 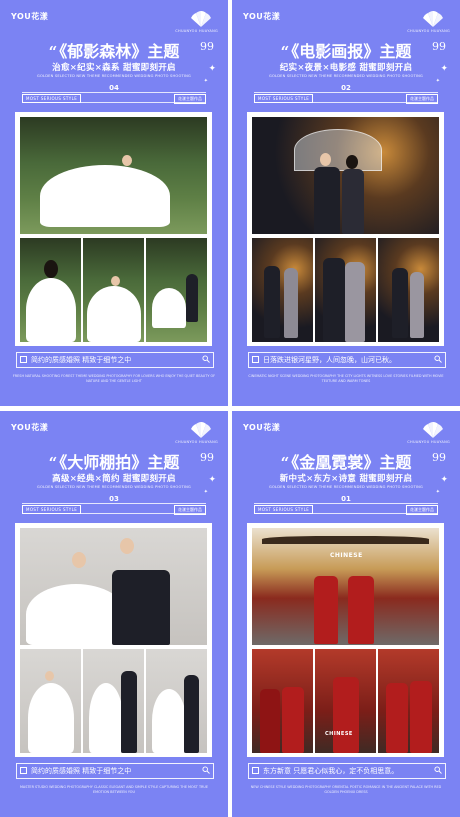 I want to click on brand-small-text: CHUANYOU HUAYANG, so click(x=196, y=442).